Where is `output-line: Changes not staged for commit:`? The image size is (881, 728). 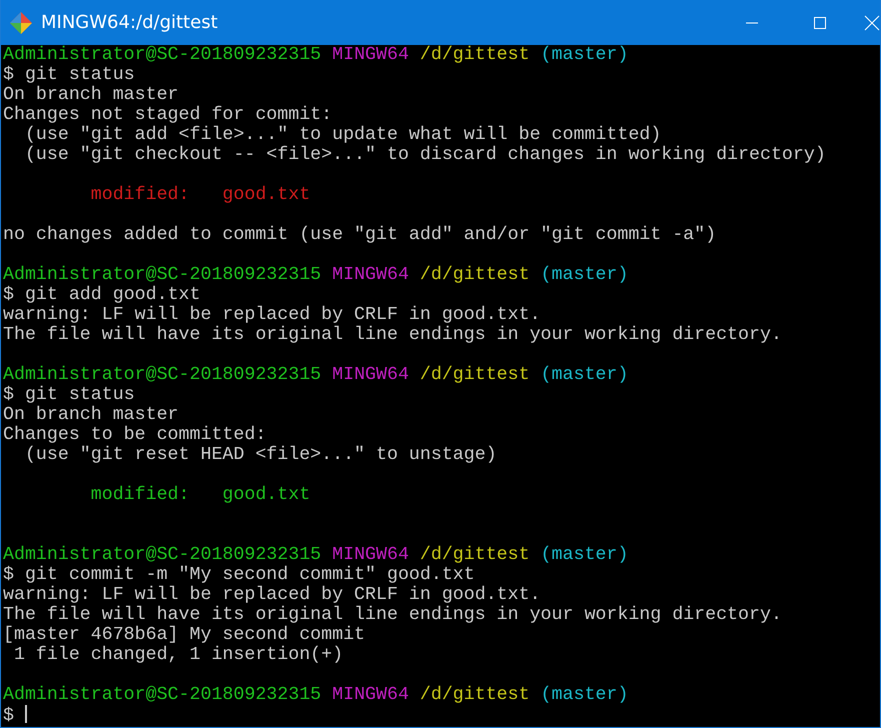
output-line: Changes not staged for commit: is located at coordinates (167, 115).